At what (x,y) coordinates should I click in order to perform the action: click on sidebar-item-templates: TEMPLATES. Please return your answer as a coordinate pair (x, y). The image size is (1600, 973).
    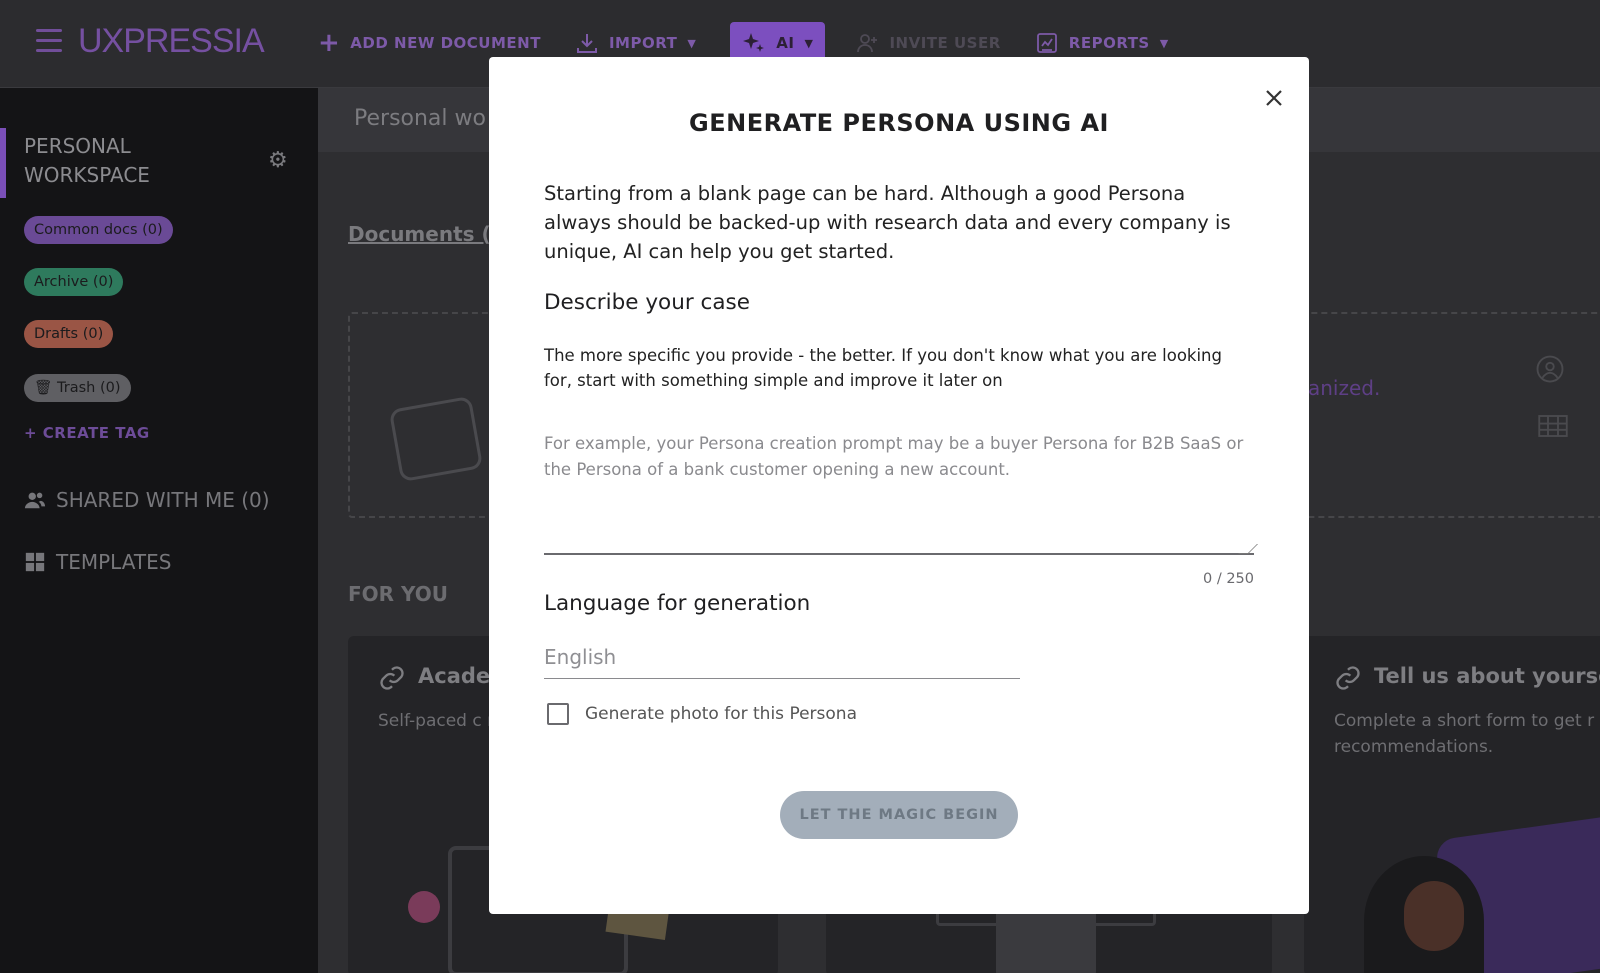
    Looking at the image, I should click on (97, 562).